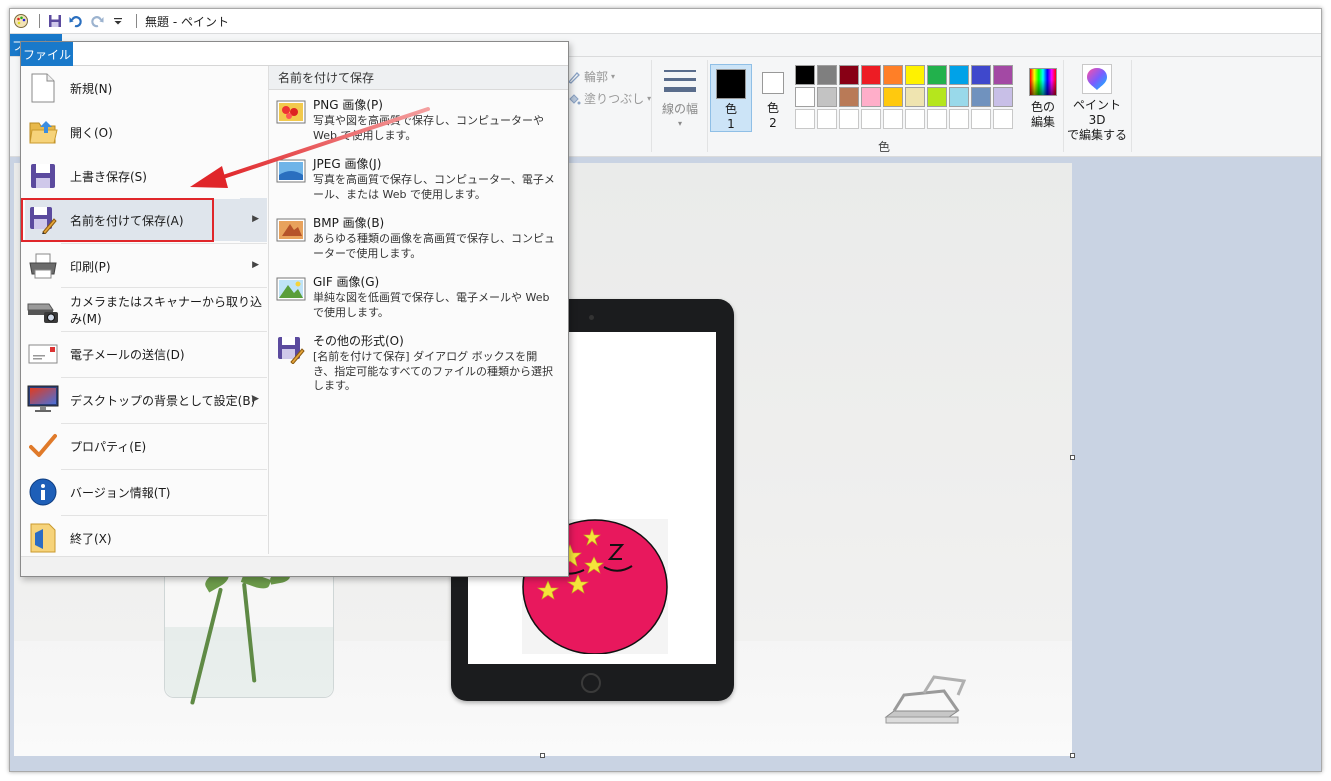  I want to click on edit-with-paint3d-button: ペイント 3D で編集する, so click(1097, 103).